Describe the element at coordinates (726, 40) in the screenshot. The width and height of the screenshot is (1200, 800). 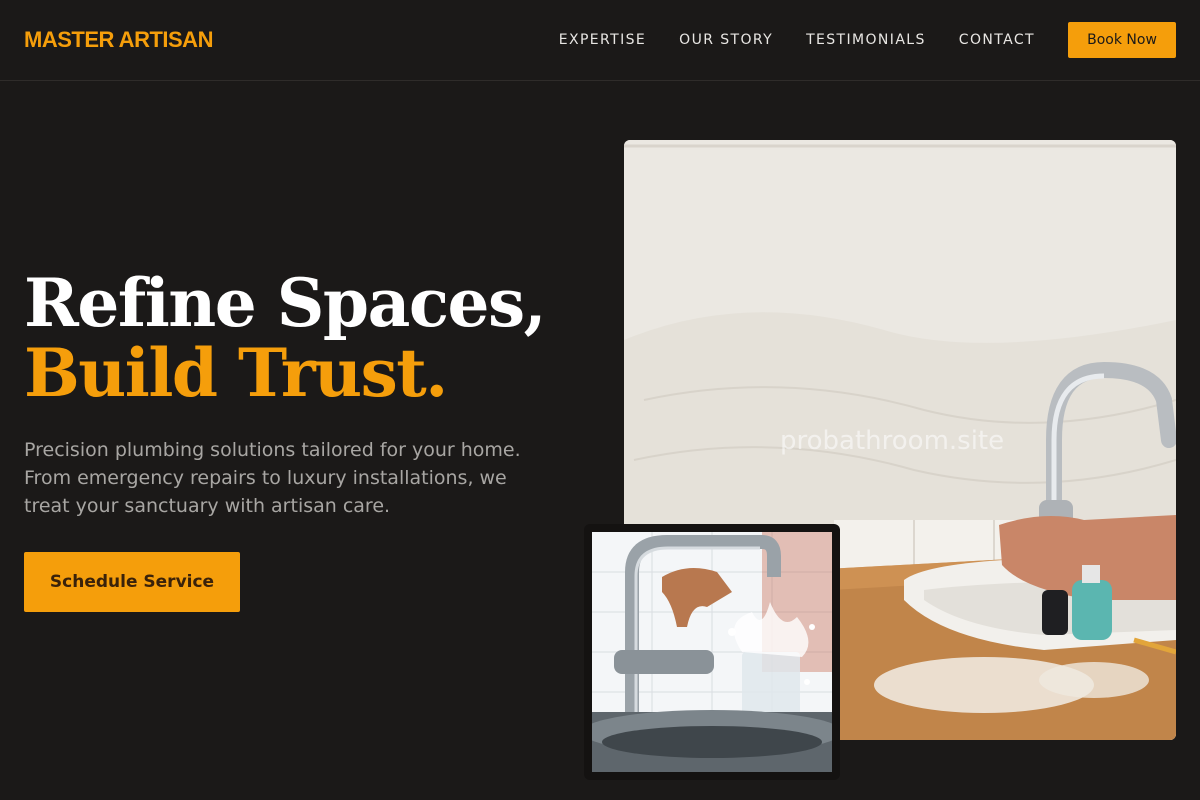
I see `nav-link-our-story: OUR STORY` at that location.